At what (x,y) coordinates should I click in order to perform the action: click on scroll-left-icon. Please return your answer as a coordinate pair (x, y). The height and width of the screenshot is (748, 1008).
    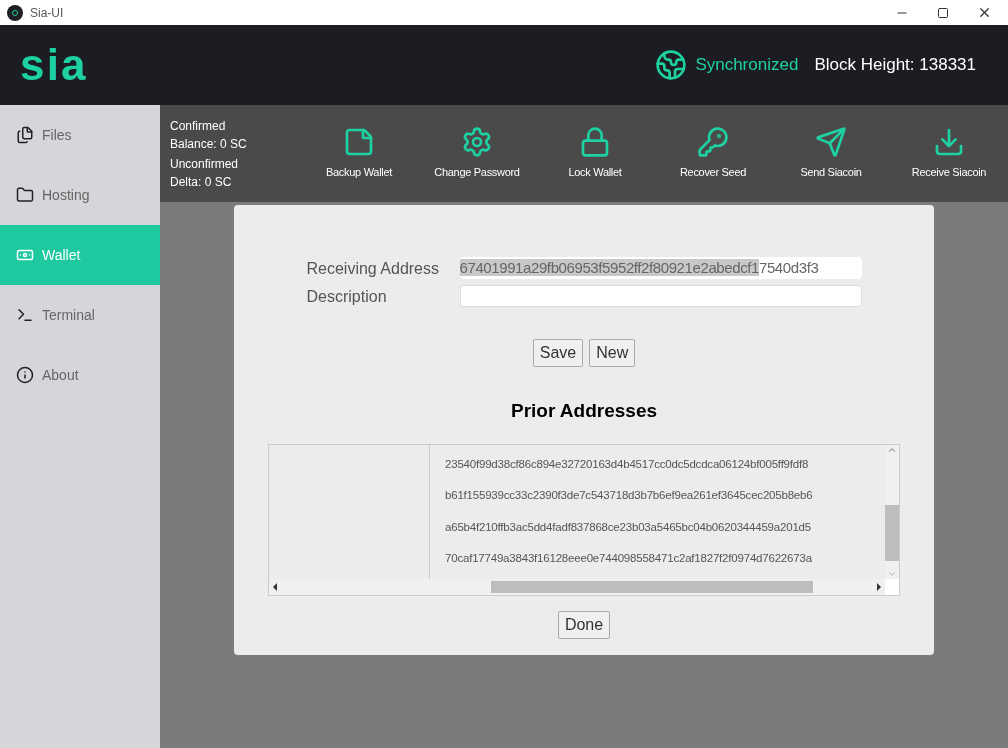
    Looking at the image, I should click on (275, 586).